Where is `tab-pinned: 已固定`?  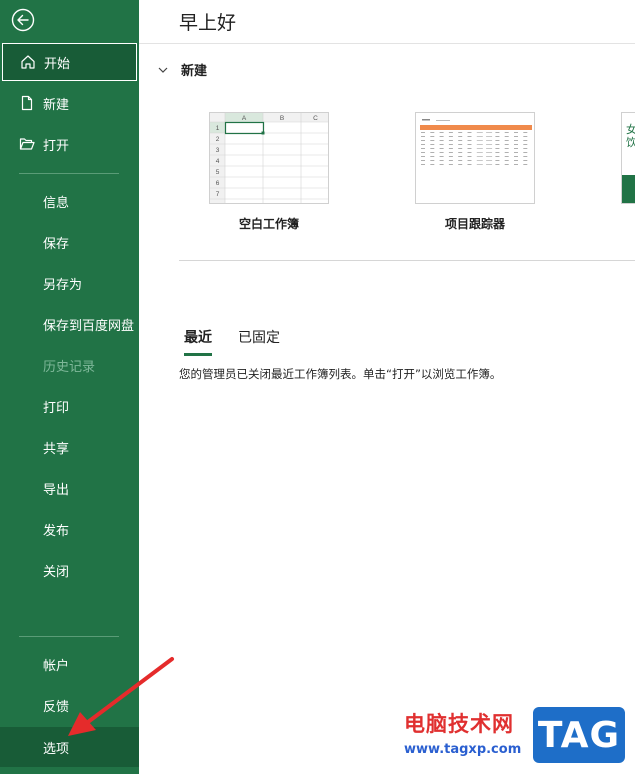
tab-pinned: 已固定 is located at coordinates (259, 341).